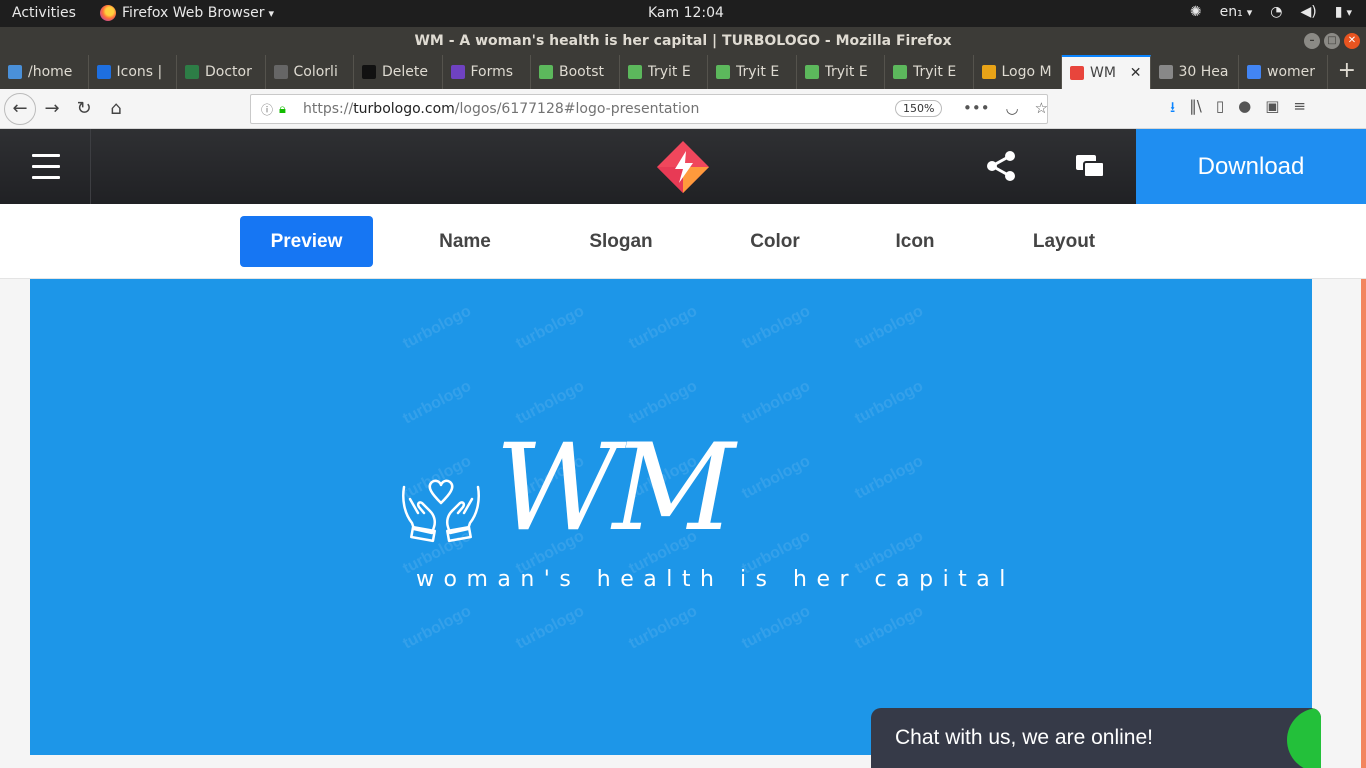 The image size is (1366, 768). What do you see at coordinates (1064, 241) in the screenshot?
I see `subnav-tab-layout: Layout` at bounding box center [1064, 241].